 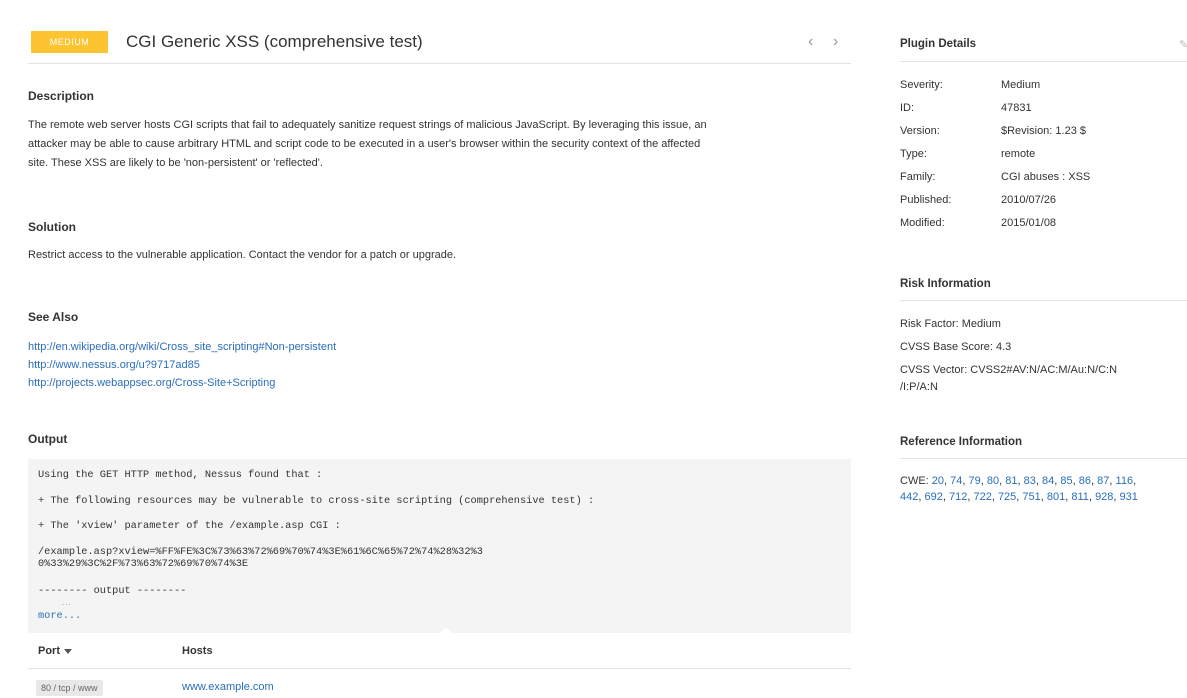 I want to click on page-title: CGI Generic XSS (comprehensive test), so click(x=274, y=41).